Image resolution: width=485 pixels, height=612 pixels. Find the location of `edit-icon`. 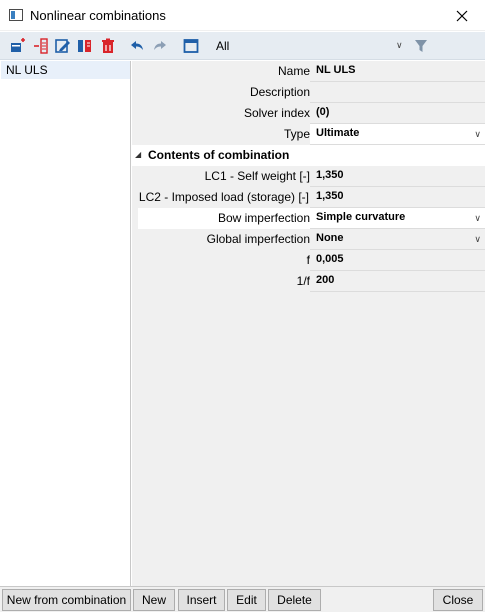

edit-icon is located at coordinates (63, 46).